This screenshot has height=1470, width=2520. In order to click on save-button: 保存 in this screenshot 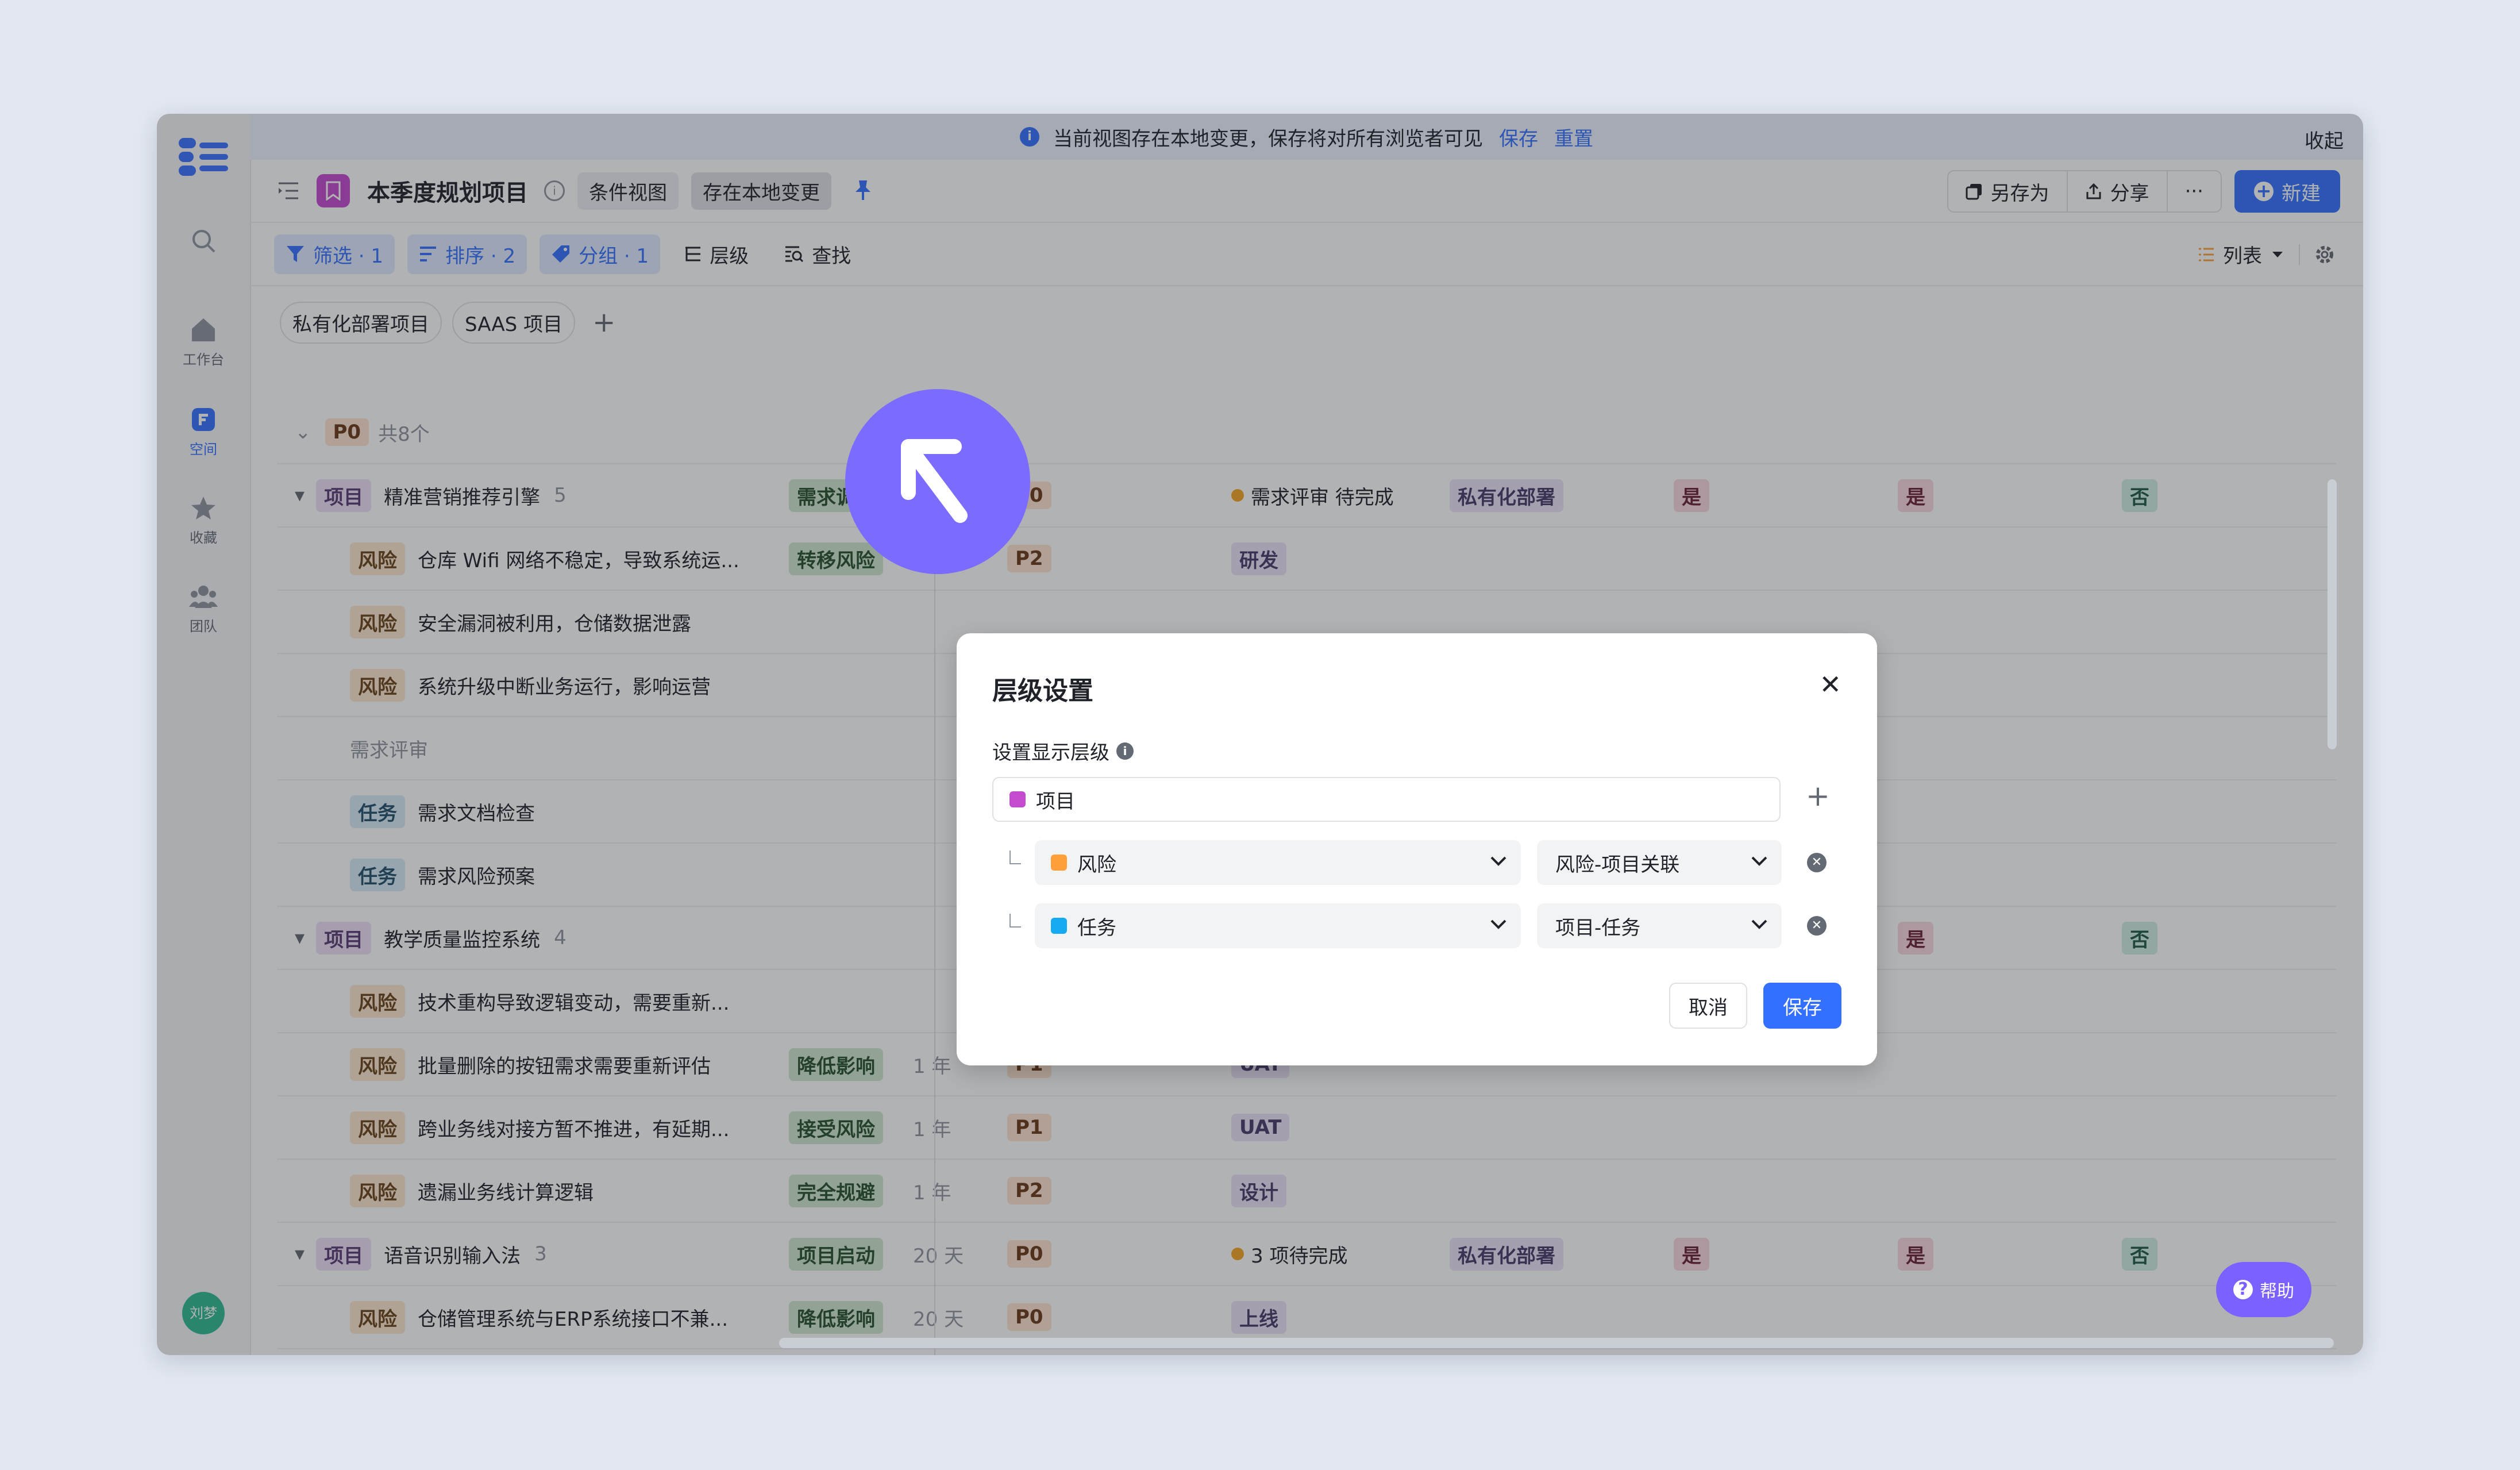, I will do `click(1802, 1006)`.